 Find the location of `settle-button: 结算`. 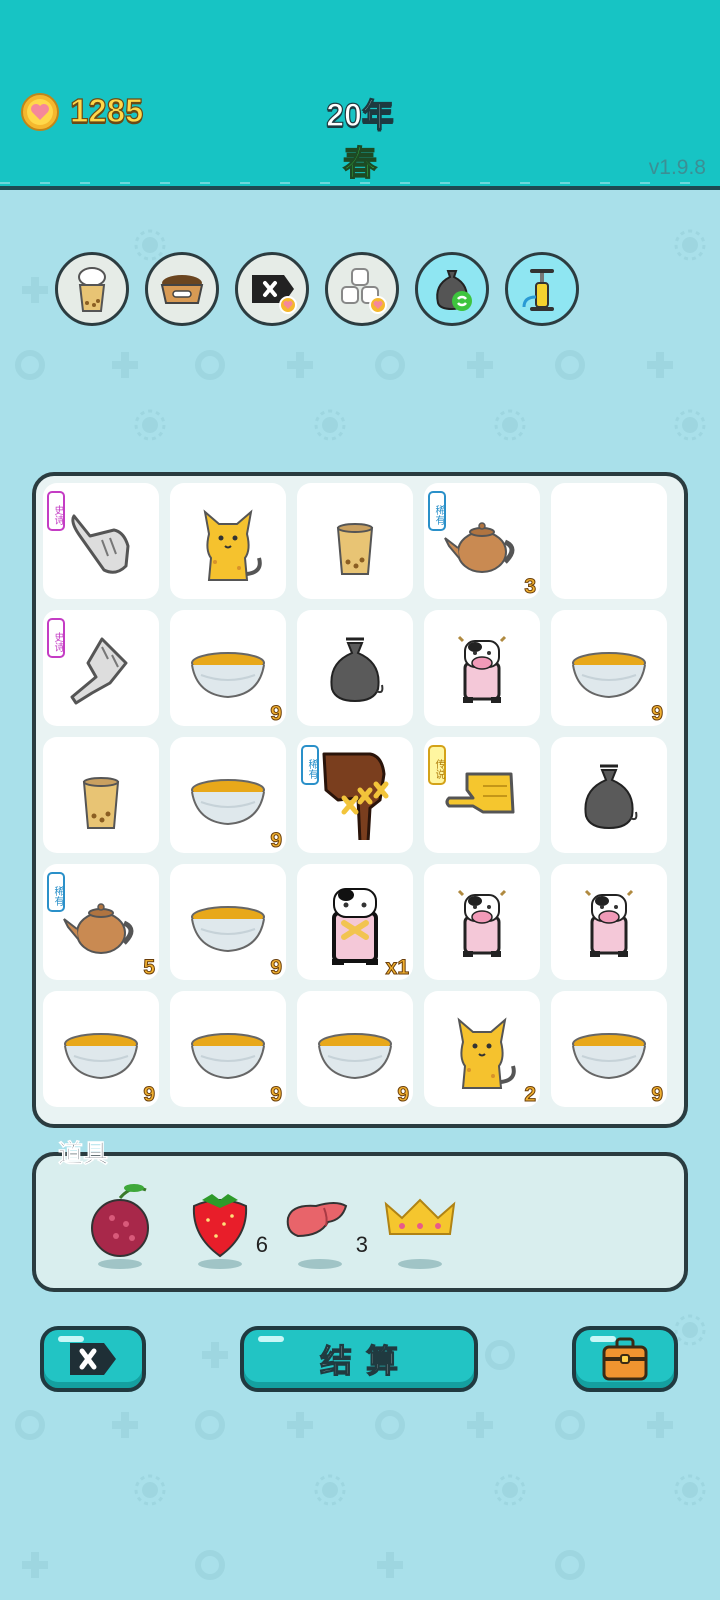

settle-button: 结算 is located at coordinates (359, 1359).